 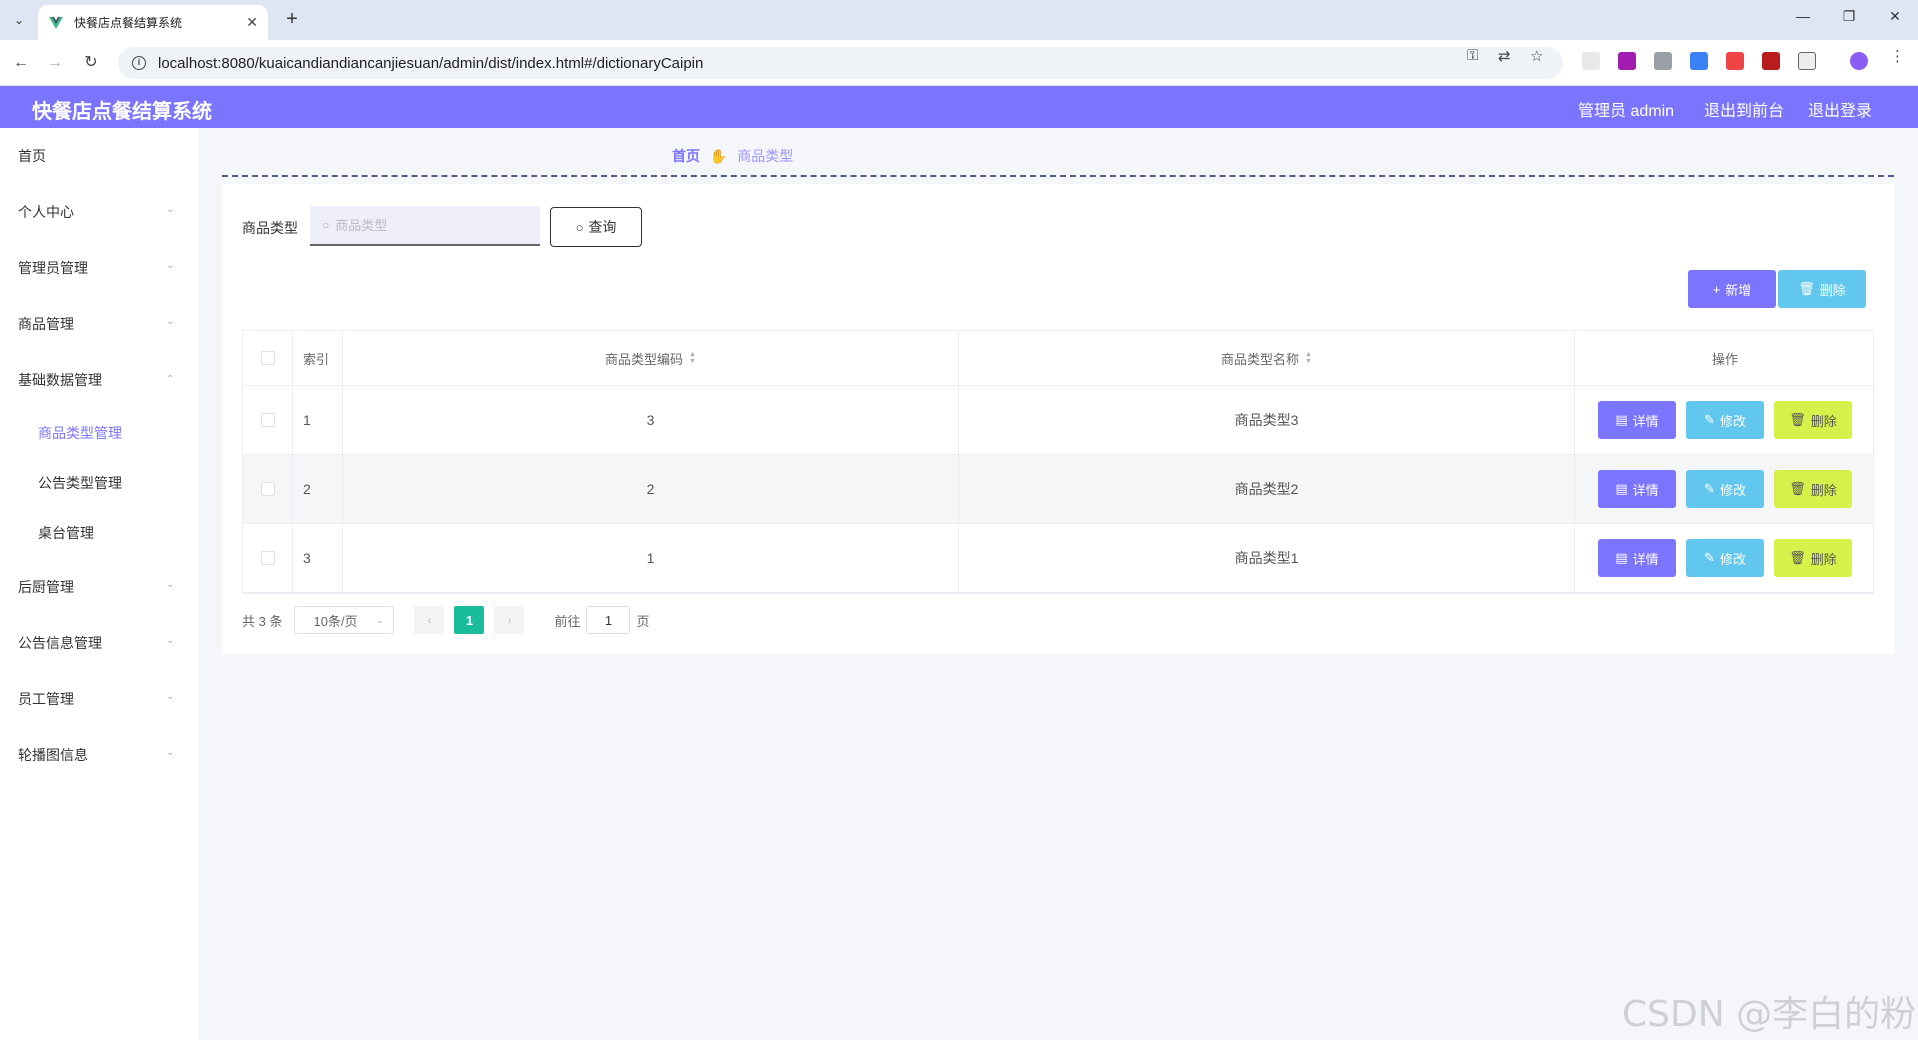 I want to click on select-all-checkbox, so click(x=267, y=358).